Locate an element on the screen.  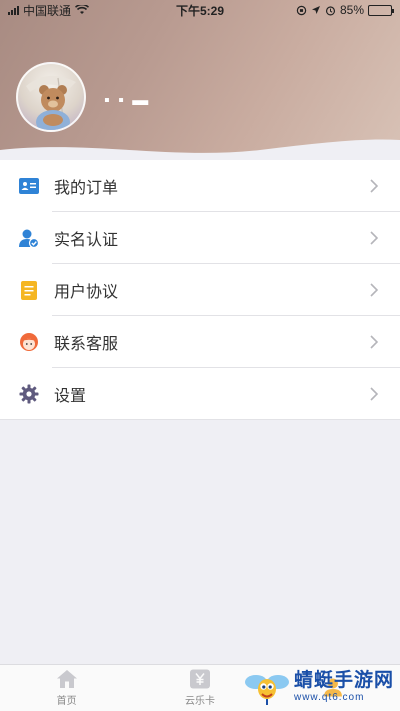
site-watermark: 蜻蜓手游网 www.qt6.com is located at coordinates (319, 687).